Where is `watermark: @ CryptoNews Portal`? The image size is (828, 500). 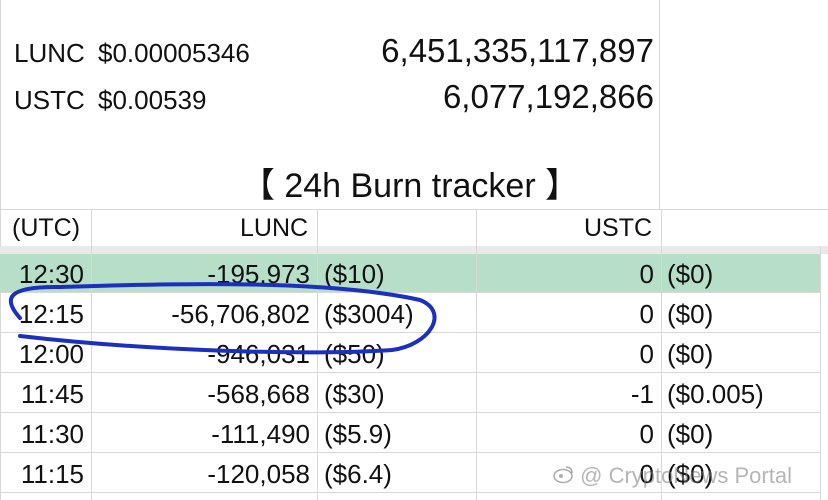
watermark: @ CryptoNews Portal is located at coordinates (672, 476).